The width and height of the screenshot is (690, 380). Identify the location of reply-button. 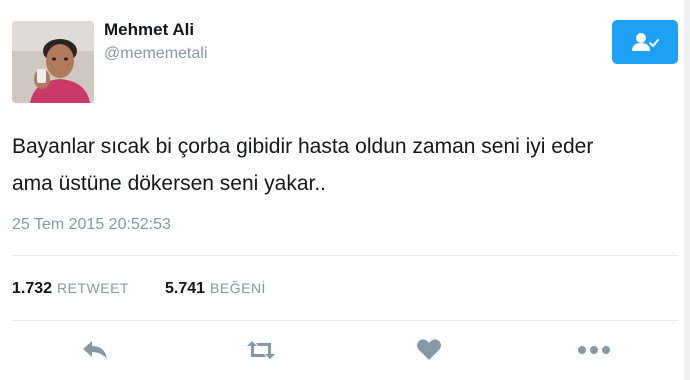
(95, 350).